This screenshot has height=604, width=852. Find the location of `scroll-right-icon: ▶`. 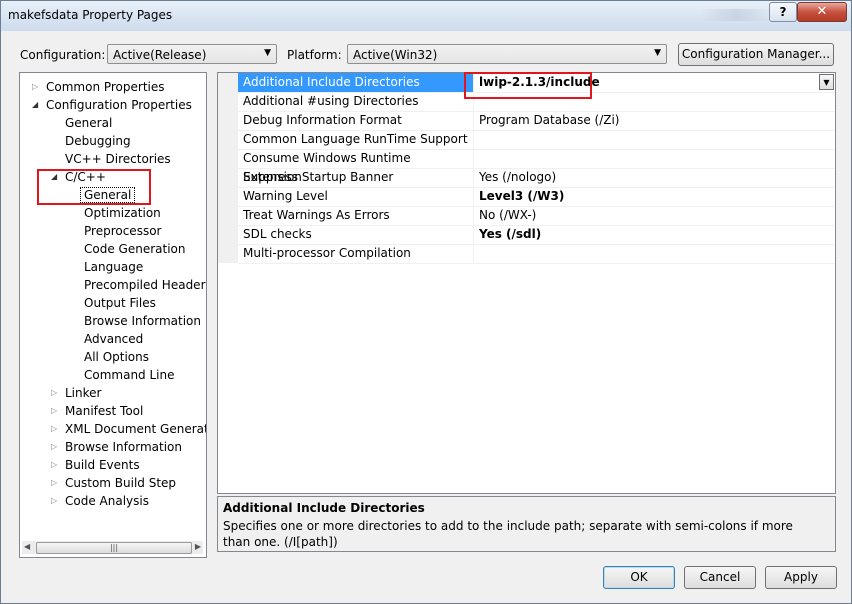

scroll-right-icon: ▶ is located at coordinates (198, 546).